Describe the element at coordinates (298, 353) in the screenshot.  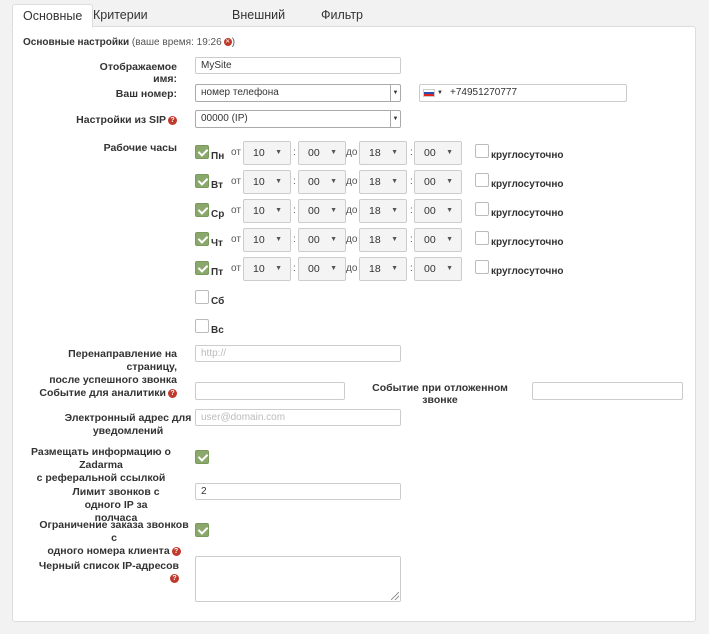
I see `redirect-url-input: http://` at that location.